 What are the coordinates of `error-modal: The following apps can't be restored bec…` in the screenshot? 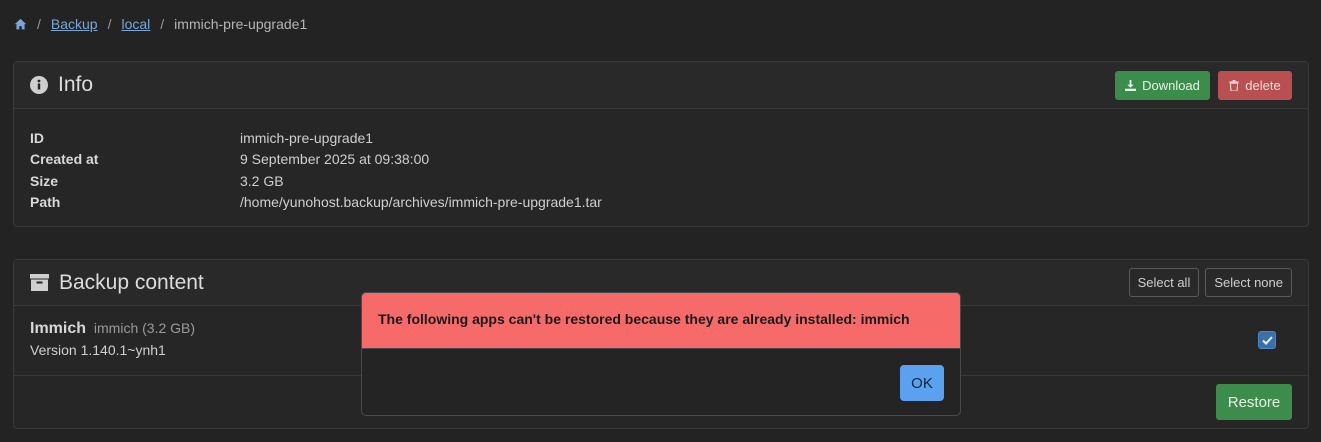 It's located at (661, 354).